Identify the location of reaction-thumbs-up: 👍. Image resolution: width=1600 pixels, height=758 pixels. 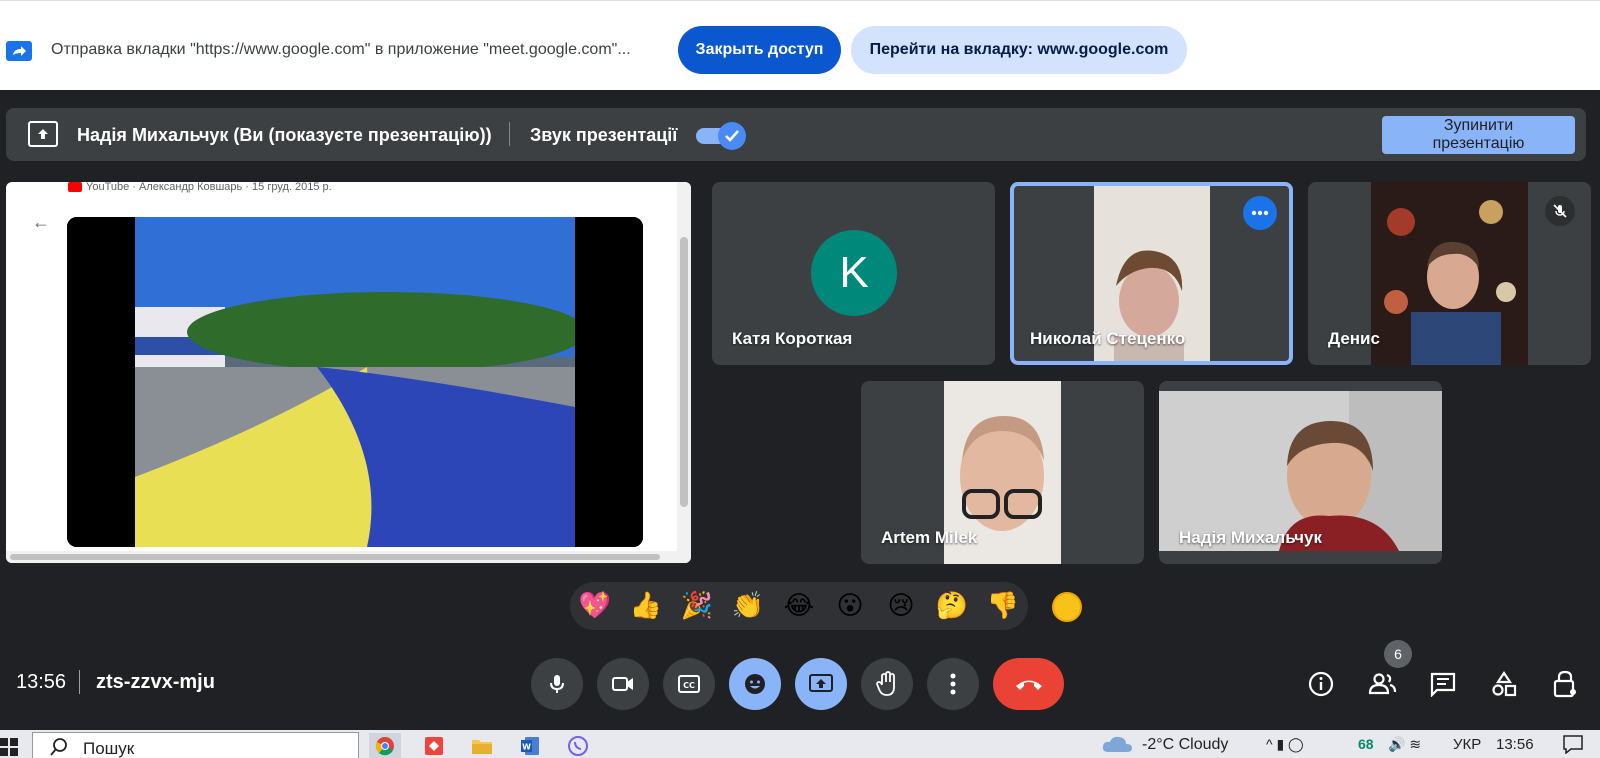
(646, 606).